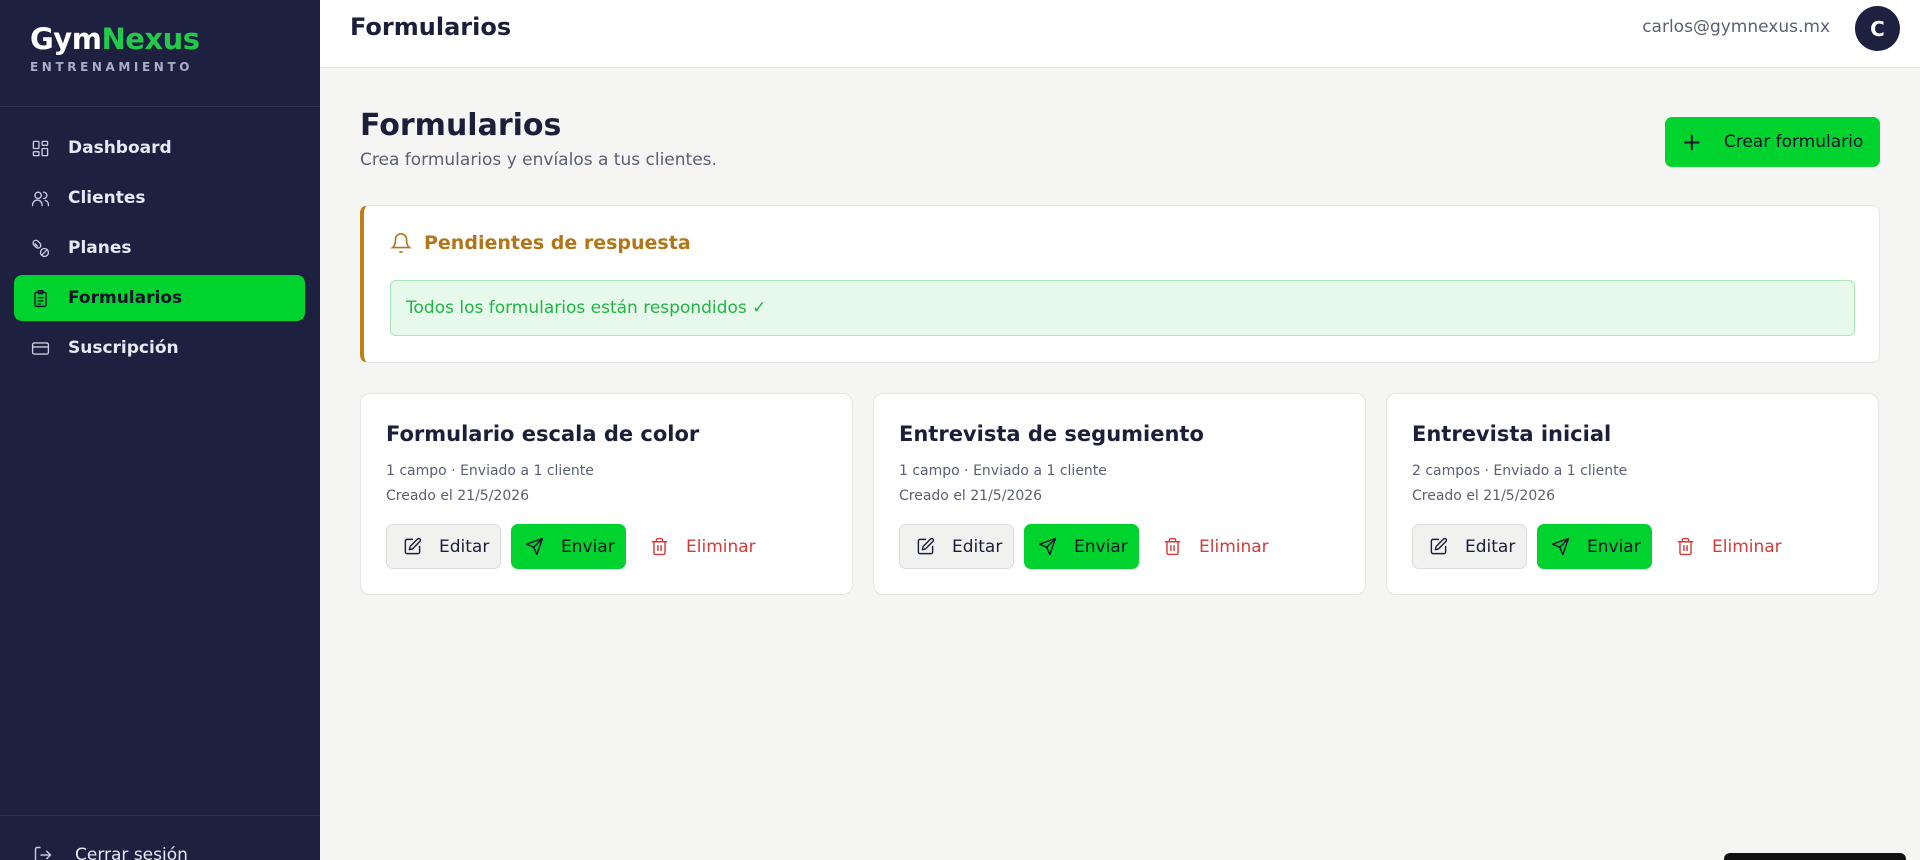  Describe the element at coordinates (123, 348) in the screenshot. I see `sidebar-item-label: Suscripción` at that location.